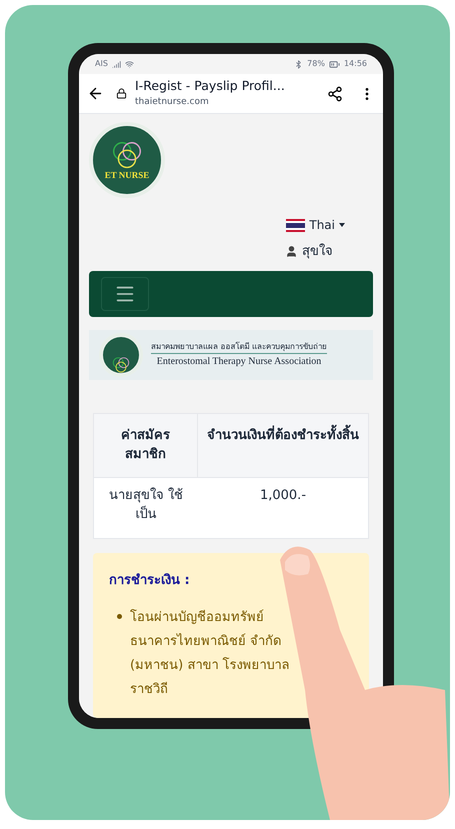 Image resolution: width=455 pixels, height=829 pixels. Describe the element at coordinates (172, 103) in the screenshot. I see `page-url: thaietnurse.com` at that location.